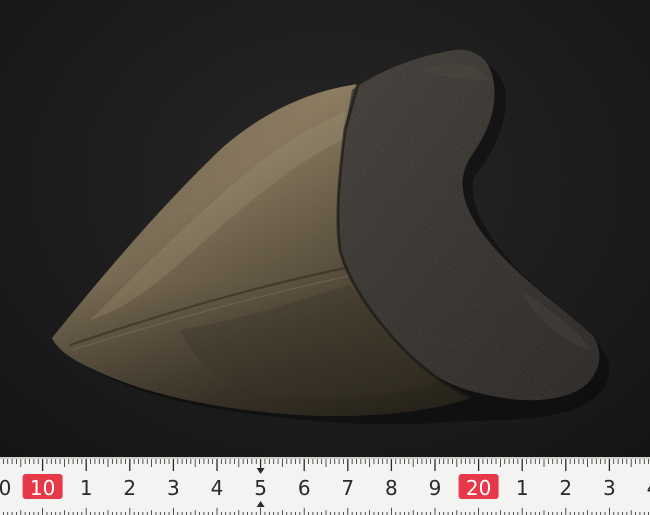 The width and height of the screenshot is (650, 515). What do you see at coordinates (391, 488) in the screenshot?
I see `ruler-label: 8` at bounding box center [391, 488].